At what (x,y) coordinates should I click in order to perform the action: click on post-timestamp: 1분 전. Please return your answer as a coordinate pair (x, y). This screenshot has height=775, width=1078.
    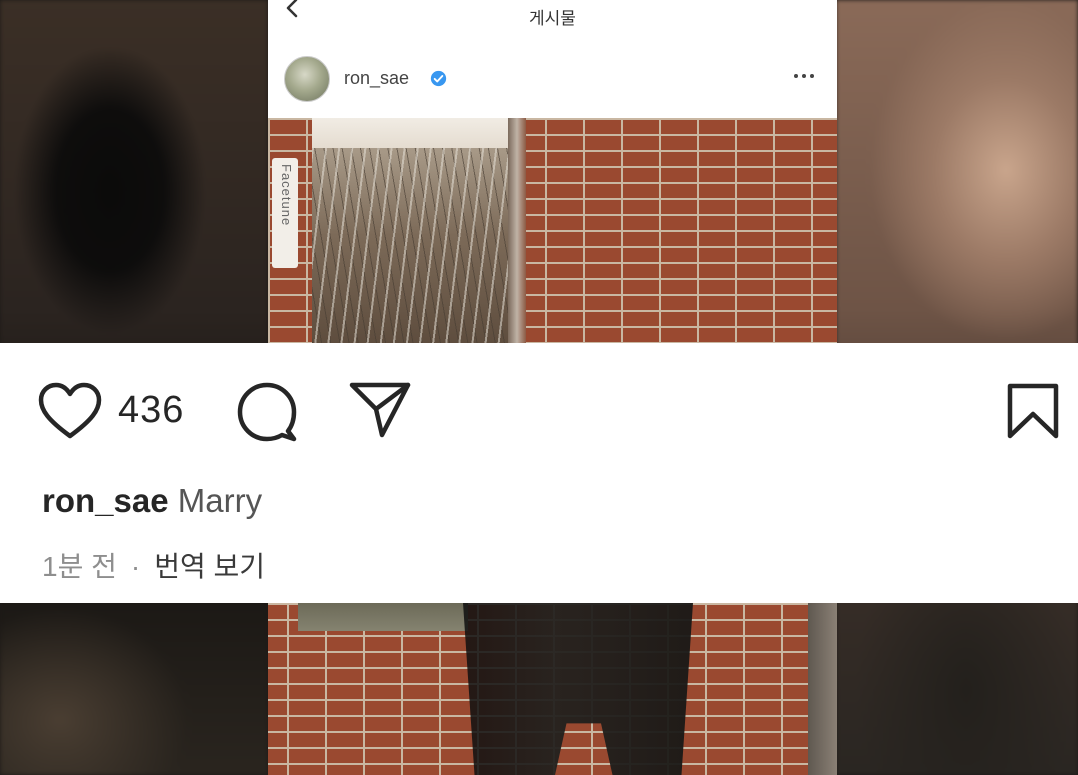
    Looking at the image, I should click on (79, 566).